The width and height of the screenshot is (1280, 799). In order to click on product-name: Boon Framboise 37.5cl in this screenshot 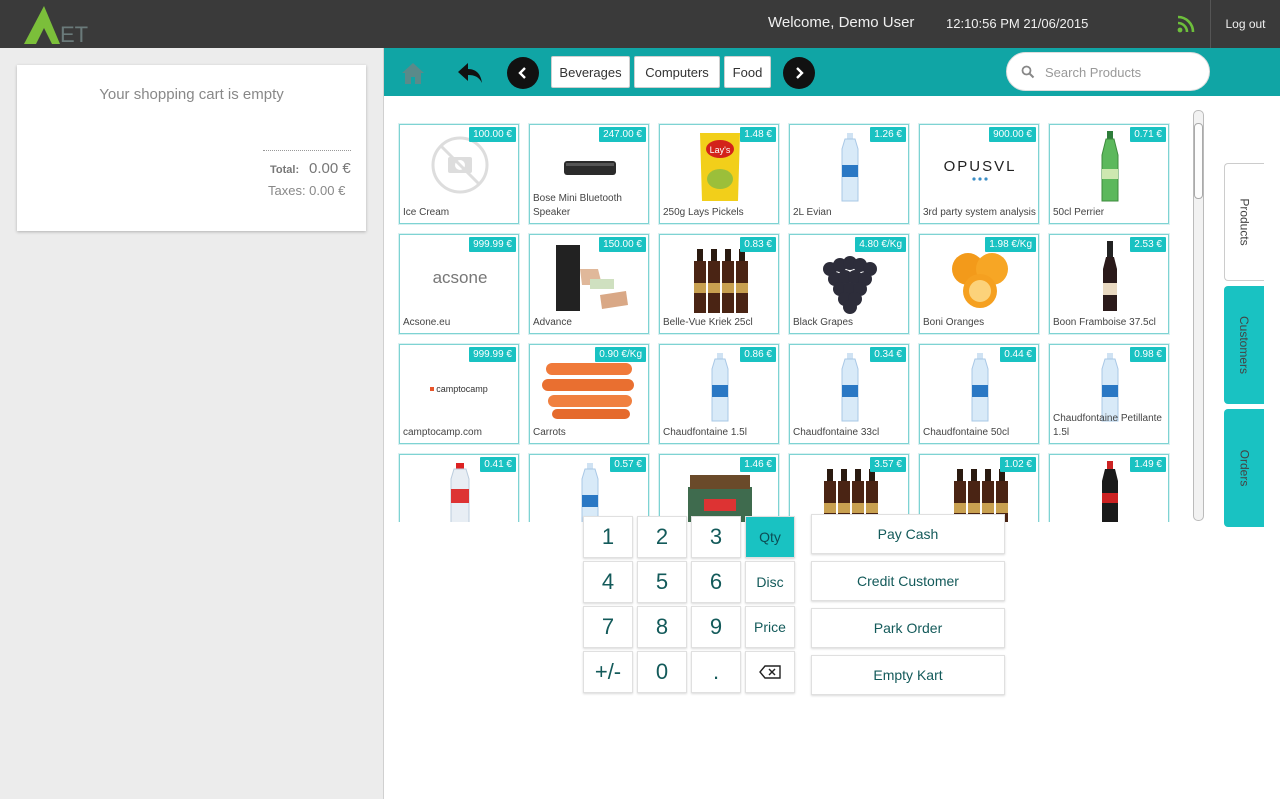, I will do `click(1104, 322)`.